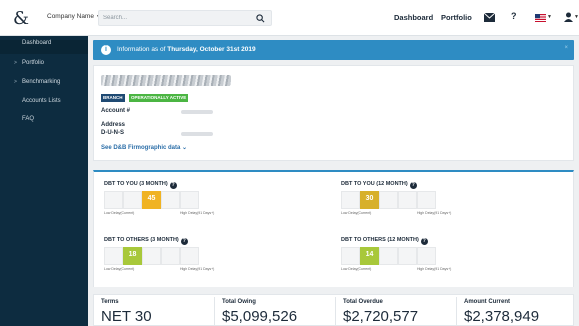 This screenshot has width=579, height=326. What do you see at coordinates (401, 185) in the screenshot?
I see `dbt-title: DBT TO YOU (12 MONTH)?` at bounding box center [401, 185].